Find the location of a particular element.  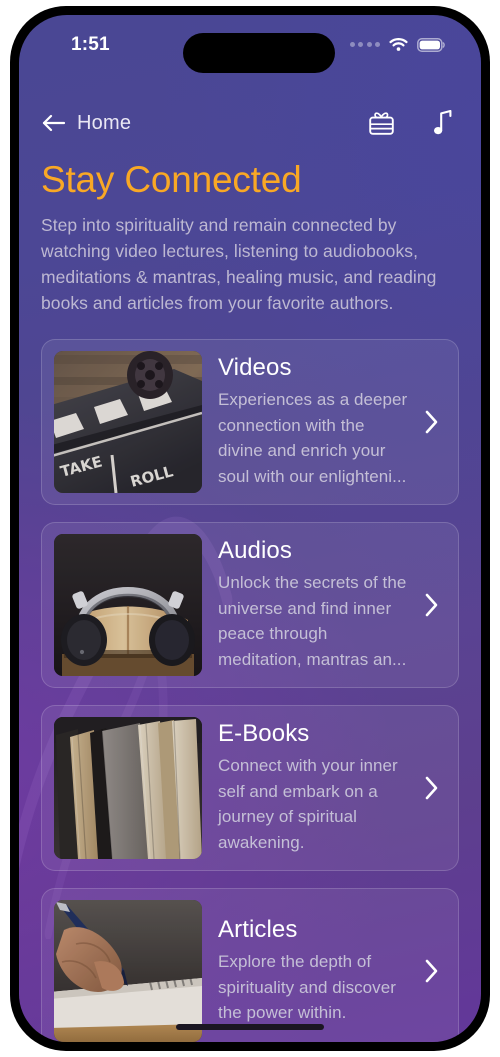

card-title: Audios is located at coordinates (255, 550).